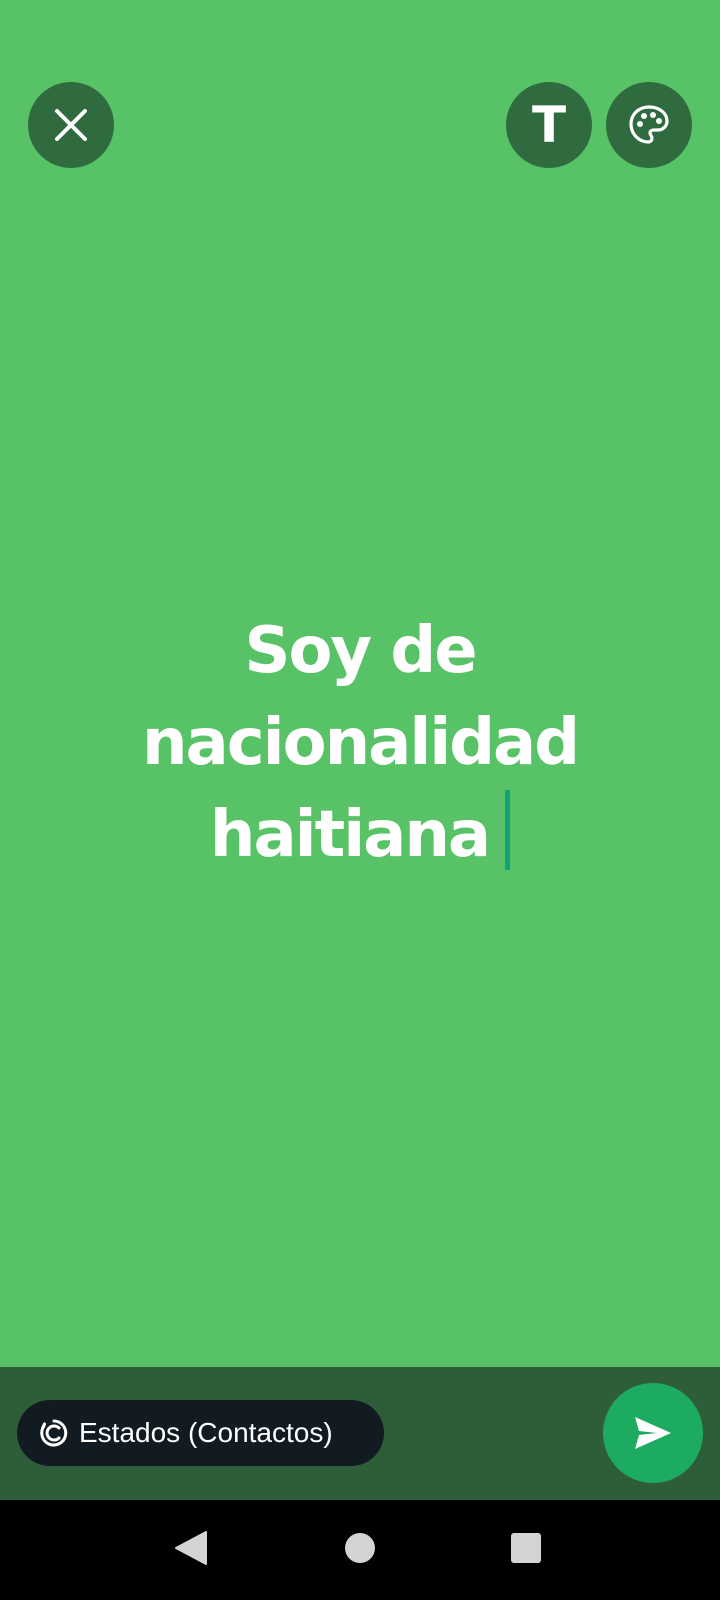 The width and height of the screenshot is (720, 1600). Describe the element at coordinates (526, 1548) in the screenshot. I see `recents-square-icon` at that location.